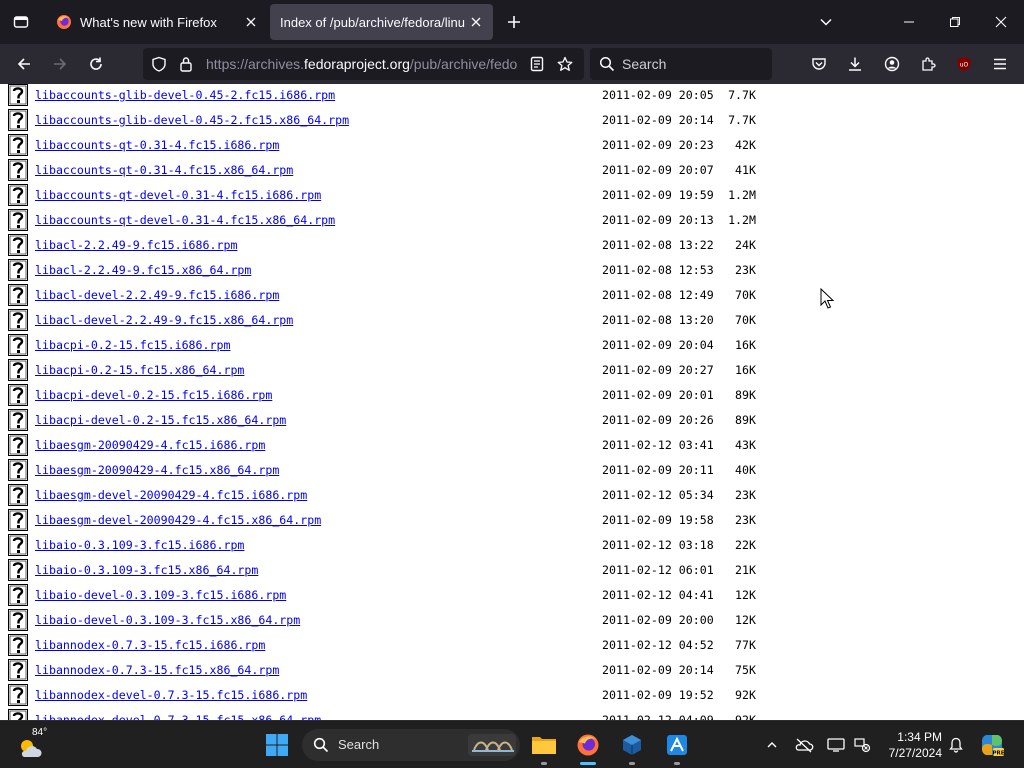  What do you see at coordinates (632, 746) in the screenshot?
I see `virtualbox-button` at bounding box center [632, 746].